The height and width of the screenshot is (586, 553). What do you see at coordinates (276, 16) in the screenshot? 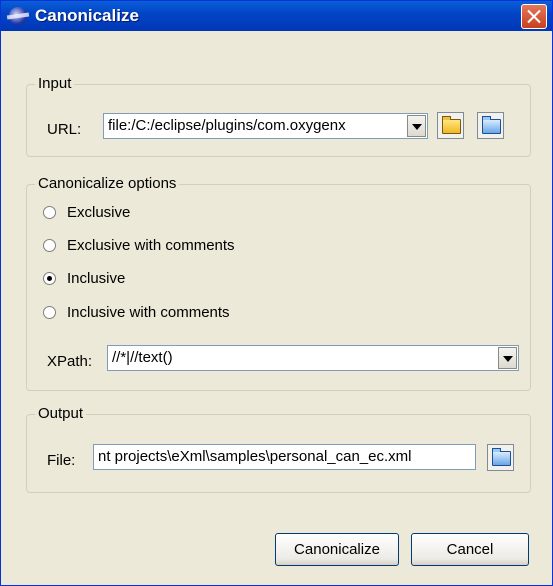
I see `title-bar: Canonicalize` at bounding box center [276, 16].